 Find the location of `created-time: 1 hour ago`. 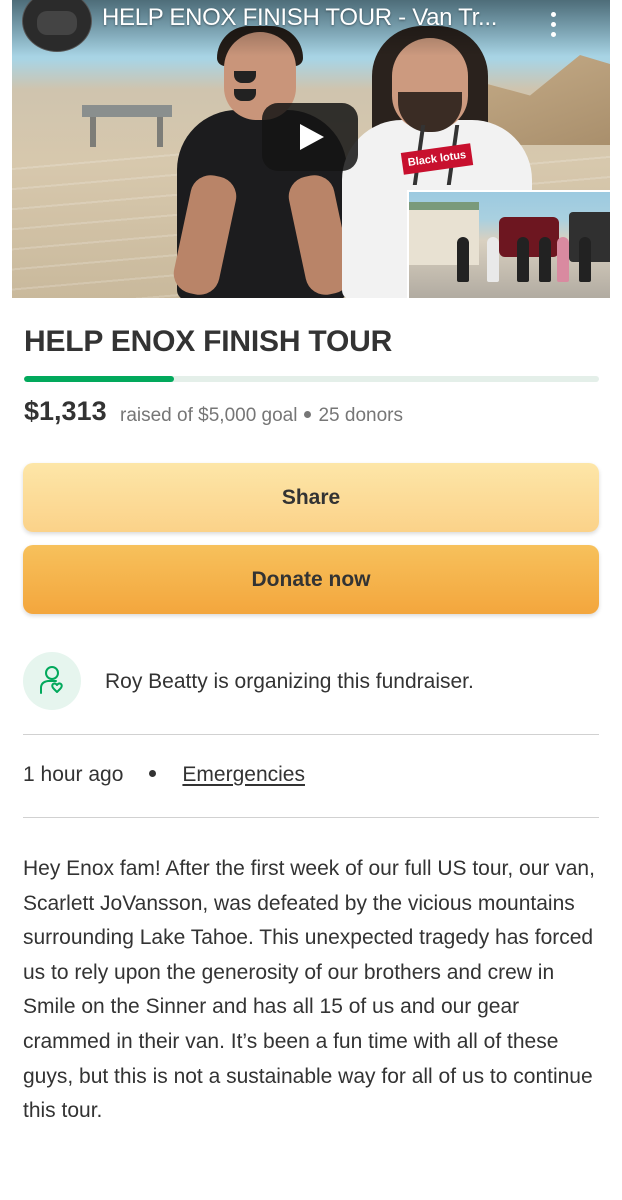

created-time: 1 hour ago is located at coordinates (73, 774).